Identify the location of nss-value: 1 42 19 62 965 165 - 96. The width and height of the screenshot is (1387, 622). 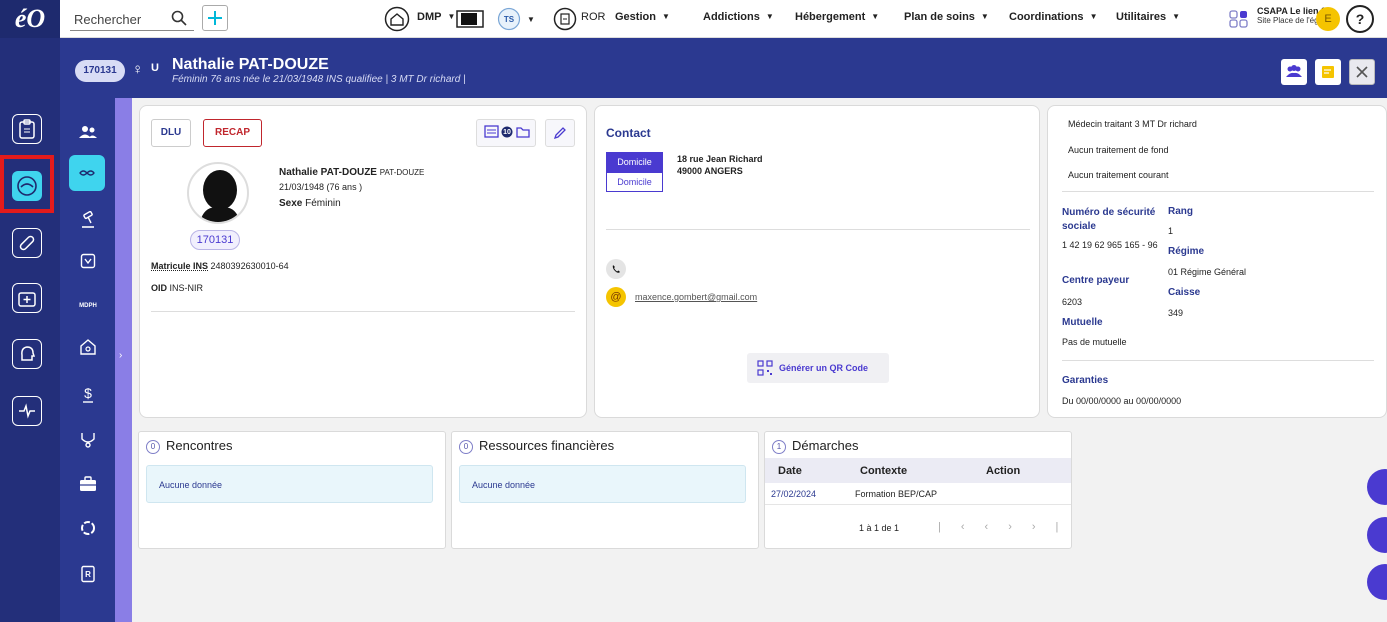
(1110, 245).